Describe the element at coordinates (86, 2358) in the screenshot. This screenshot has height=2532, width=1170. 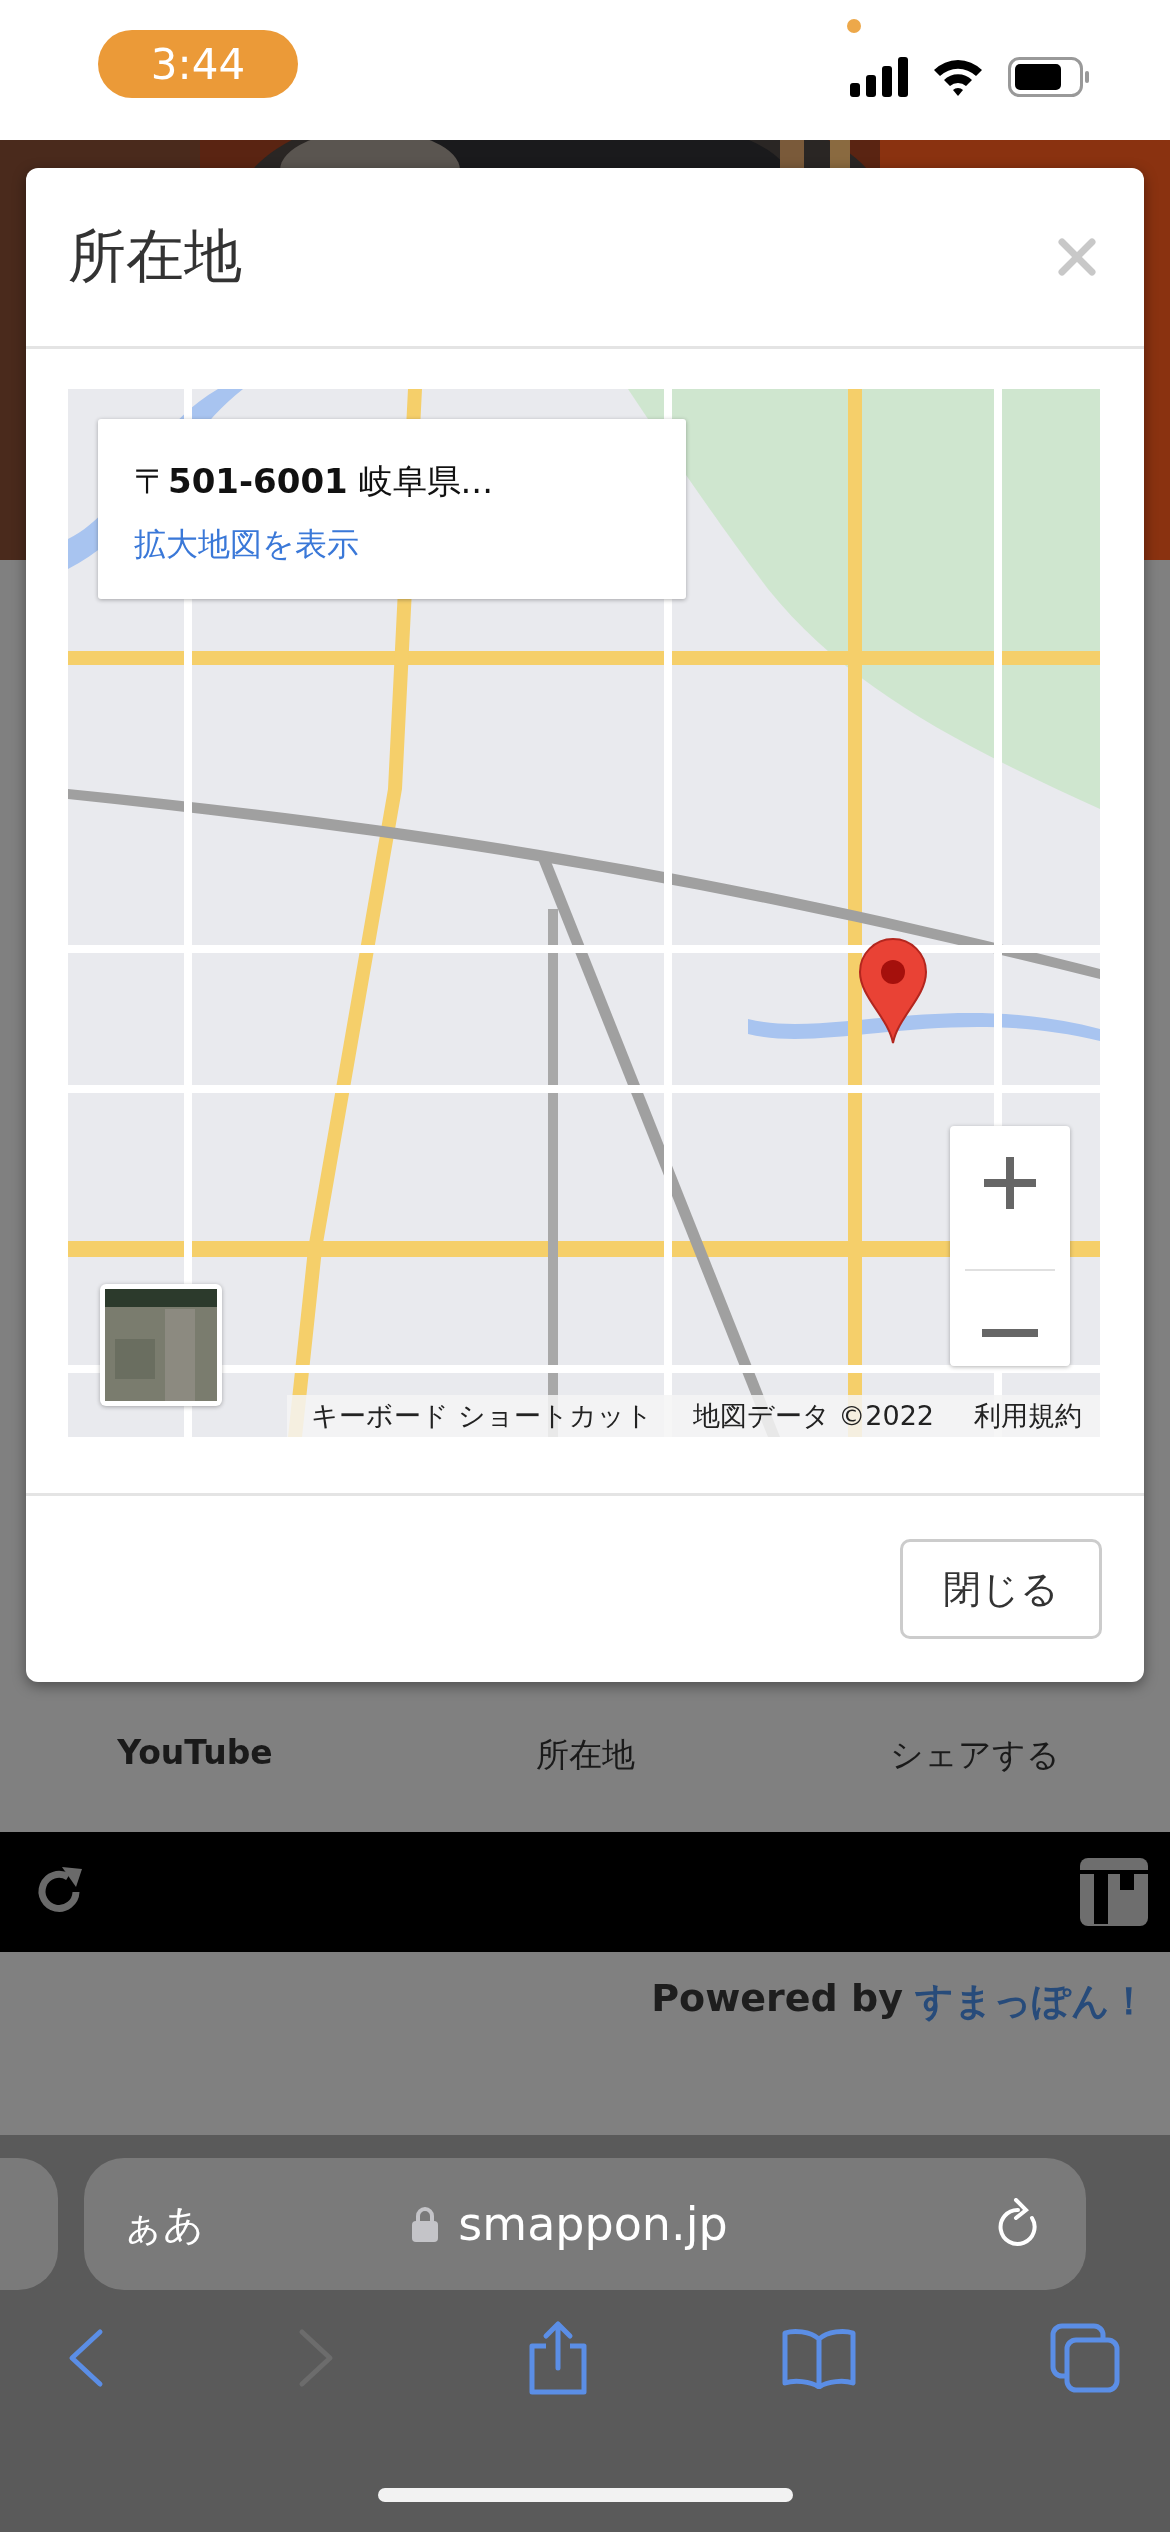
I see `back-icon` at that location.